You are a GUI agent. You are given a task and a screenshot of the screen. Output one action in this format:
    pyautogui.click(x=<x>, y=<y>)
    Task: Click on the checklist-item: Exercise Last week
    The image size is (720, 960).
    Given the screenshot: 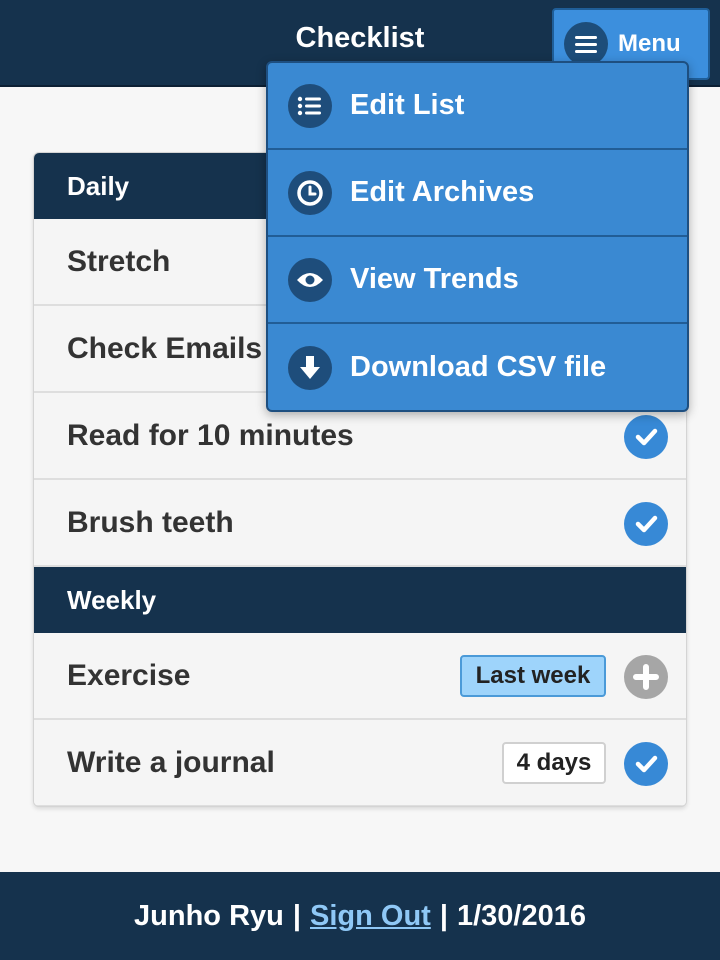 What is the action you would take?
    pyautogui.click(x=360, y=676)
    